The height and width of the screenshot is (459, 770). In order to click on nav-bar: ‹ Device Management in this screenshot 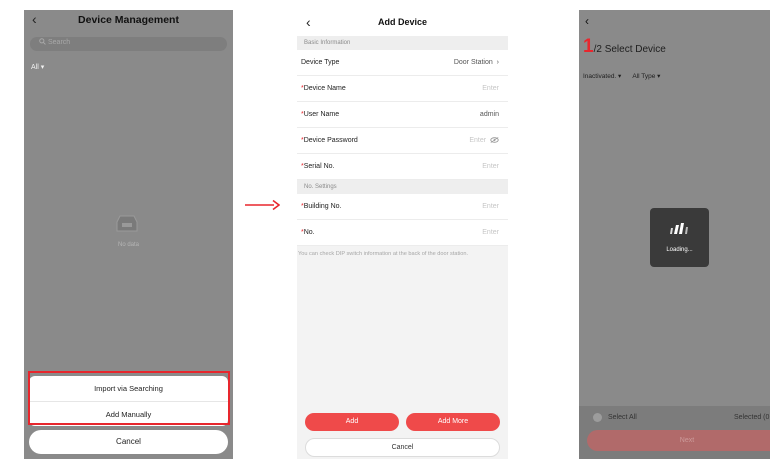, I will do `click(128, 21)`.